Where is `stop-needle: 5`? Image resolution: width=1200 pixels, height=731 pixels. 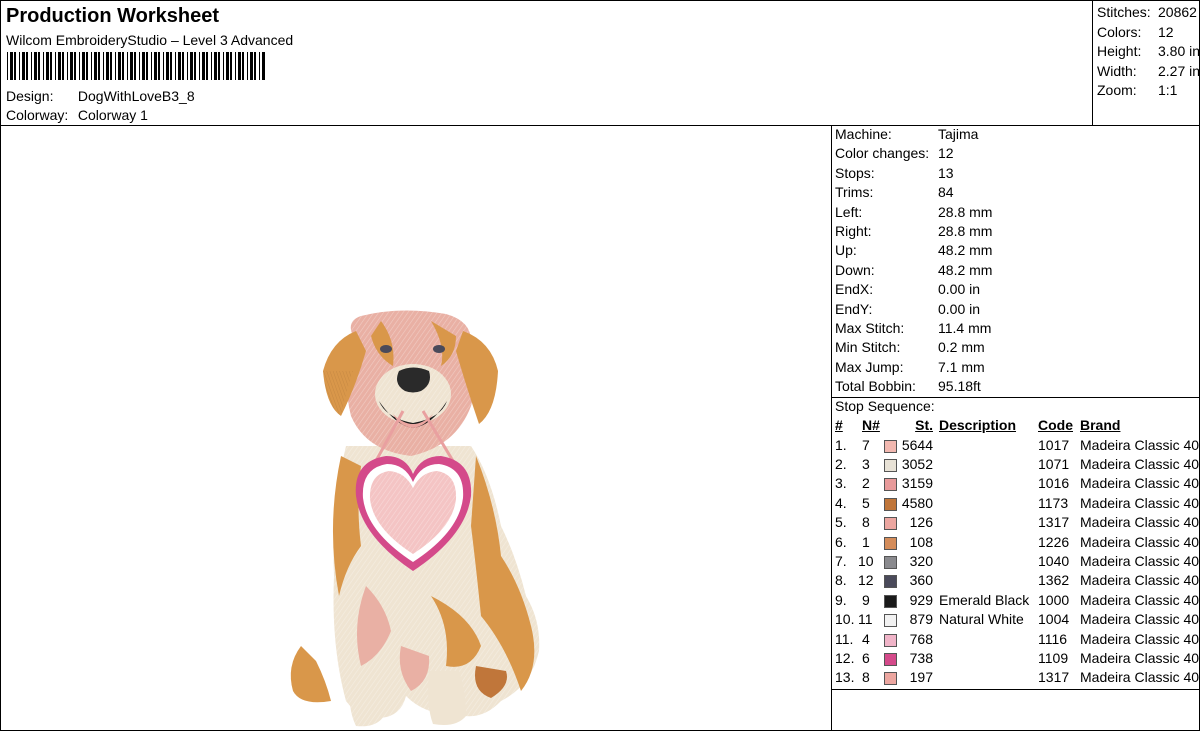
stop-needle: 5 is located at coordinates (866, 502).